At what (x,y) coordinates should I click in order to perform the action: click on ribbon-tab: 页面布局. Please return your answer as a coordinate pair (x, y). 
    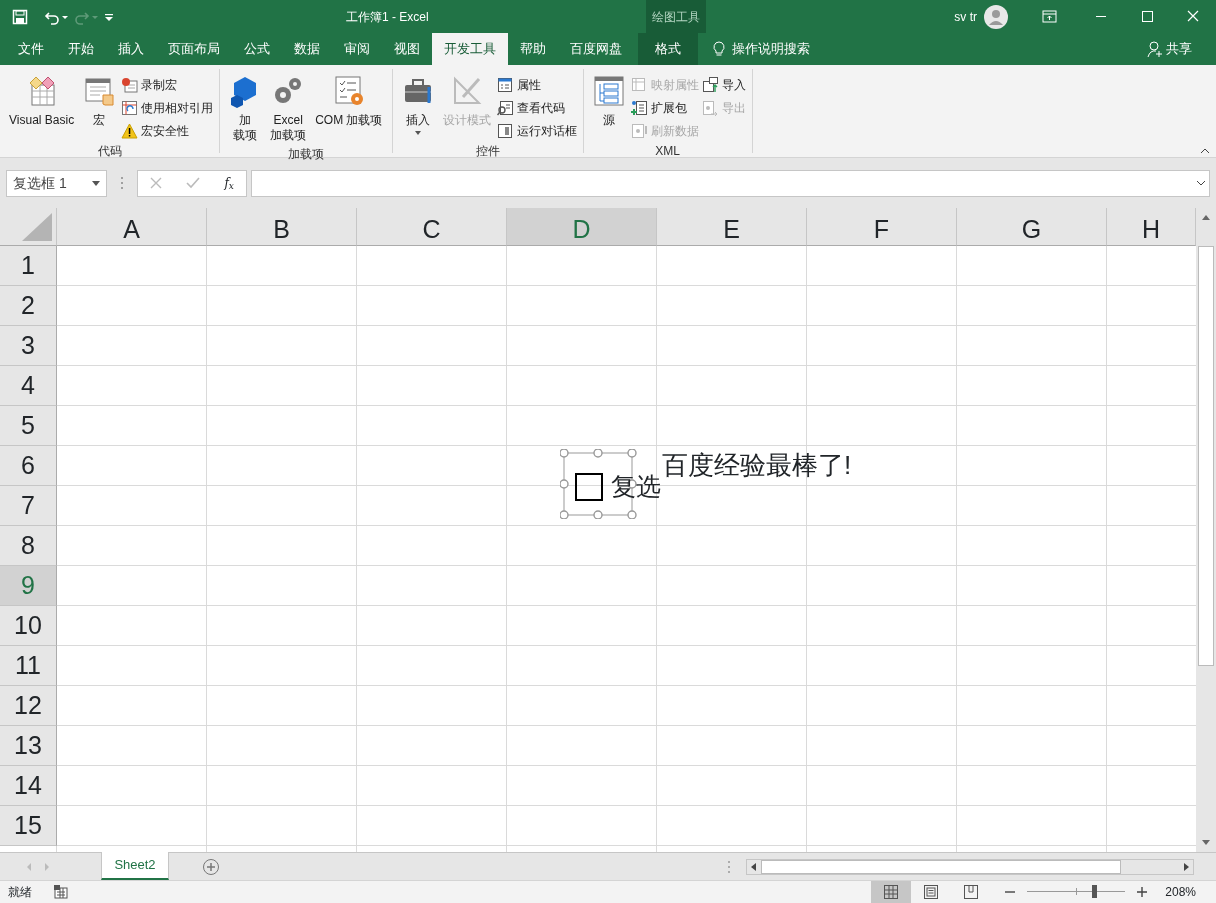
    Looking at the image, I should click on (194, 49).